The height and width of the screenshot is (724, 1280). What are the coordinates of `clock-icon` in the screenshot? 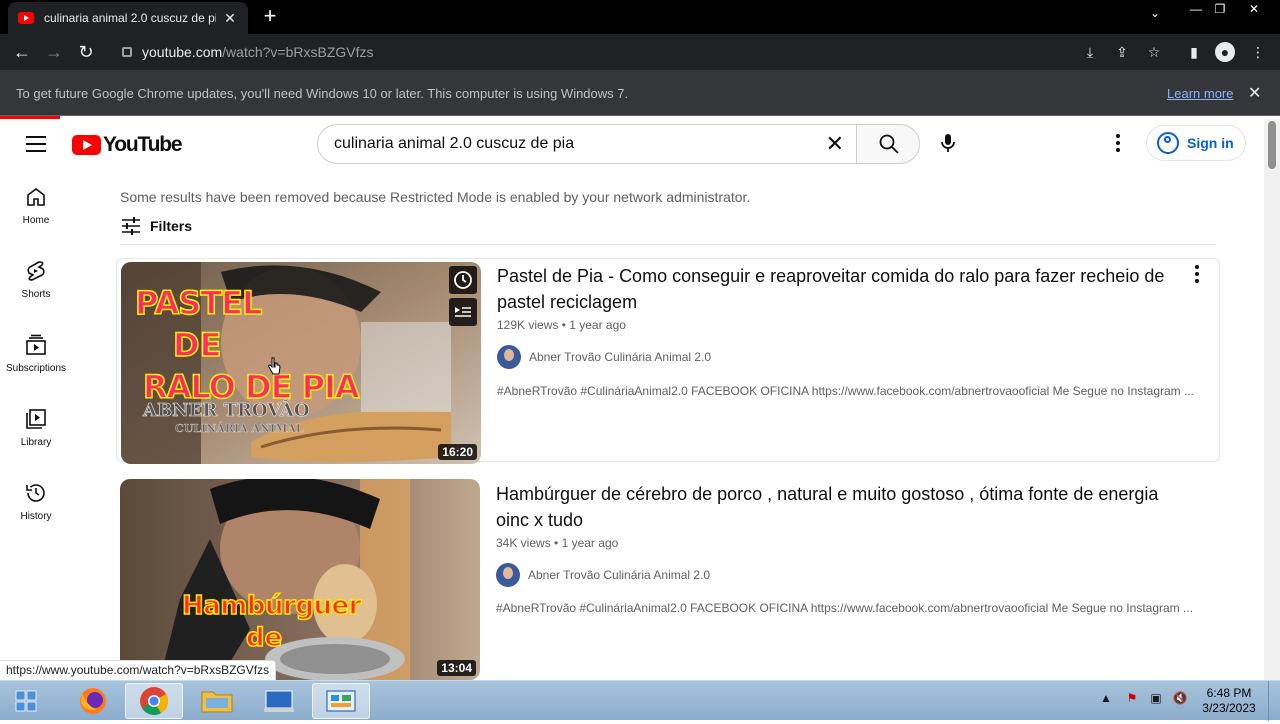 It's located at (463, 280).